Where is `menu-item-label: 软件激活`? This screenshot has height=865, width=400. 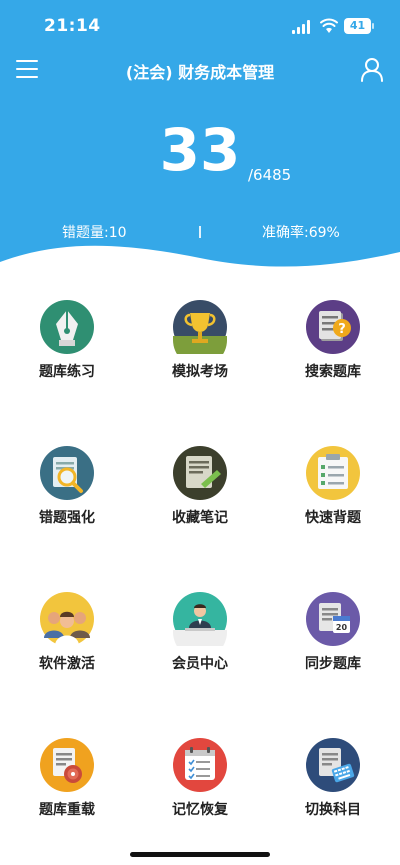 menu-item-label: 软件激活 is located at coordinates (67, 664).